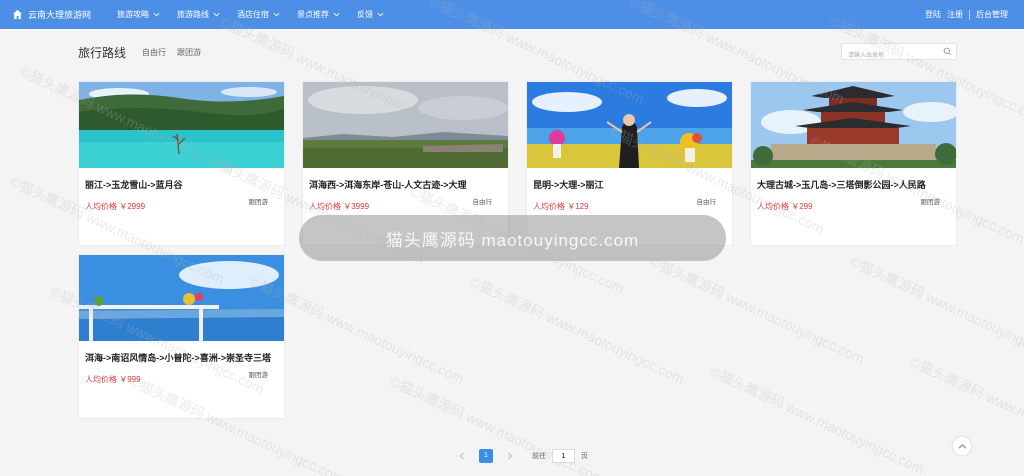 The height and width of the screenshot is (476, 1024). What do you see at coordinates (365, 14) in the screenshot?
I see `nav-label: 反馈` at bounding box center [365, 14].